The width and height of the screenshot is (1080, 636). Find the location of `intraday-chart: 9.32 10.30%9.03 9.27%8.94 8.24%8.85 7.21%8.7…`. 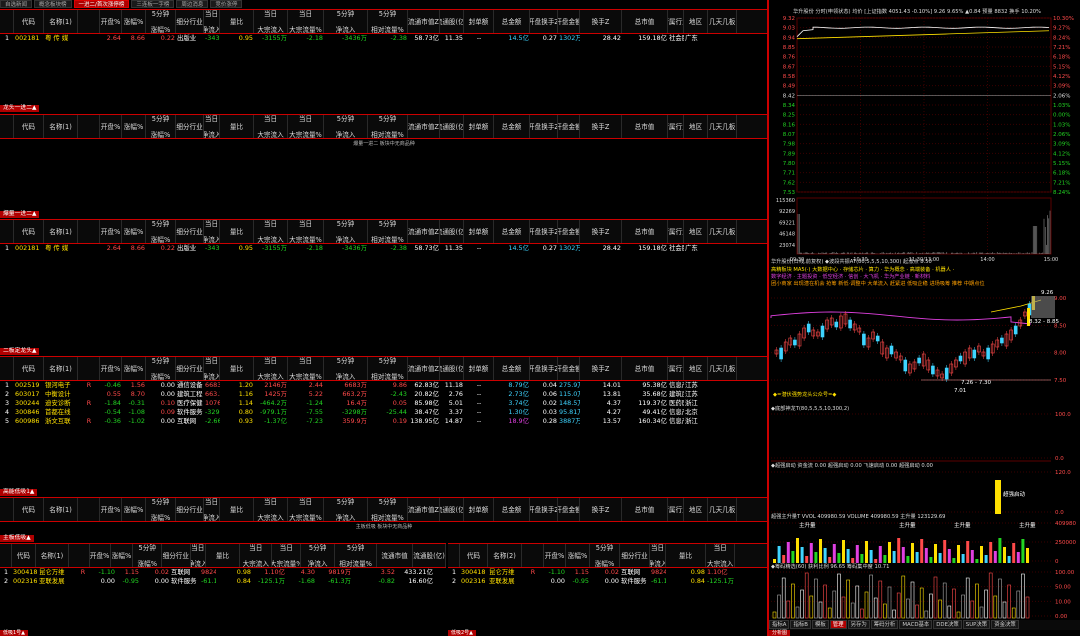

intraday-chart: 9.32 10.30%9.03 9.27%8.94 8.24%8.85 7.21%8.7… is located at coordinates (924, 143).